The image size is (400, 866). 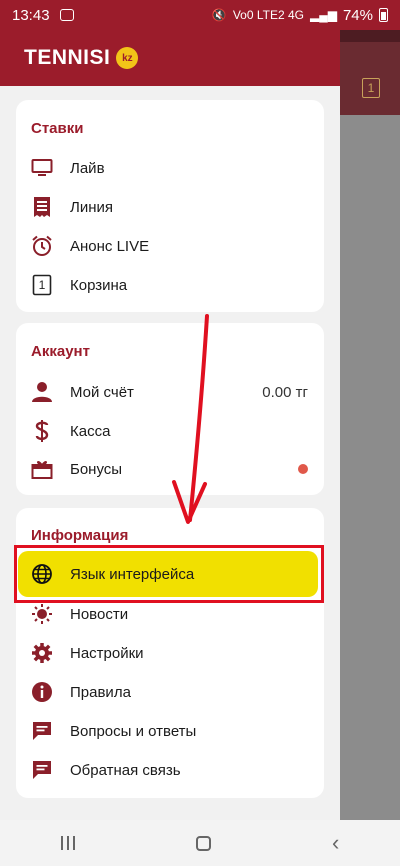 What do you see at coordinates (67, 843) in the screenshot?
I see `recent-apps-icon` at bounding box center [67, 843].